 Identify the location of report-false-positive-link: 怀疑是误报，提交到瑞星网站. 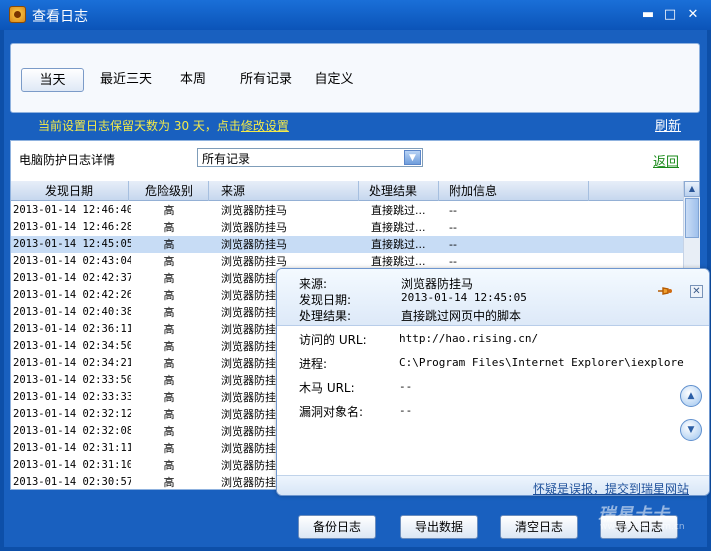
(611, 487).